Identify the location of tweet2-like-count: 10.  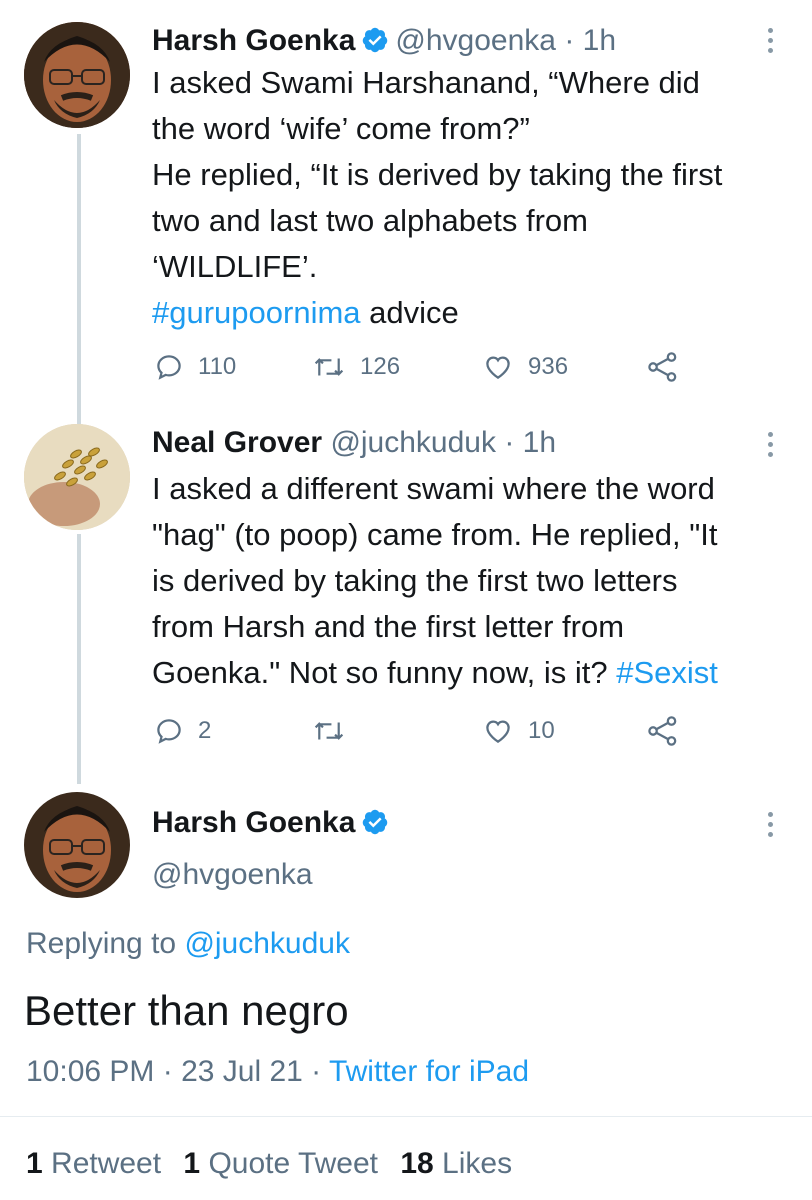
(541, 730).